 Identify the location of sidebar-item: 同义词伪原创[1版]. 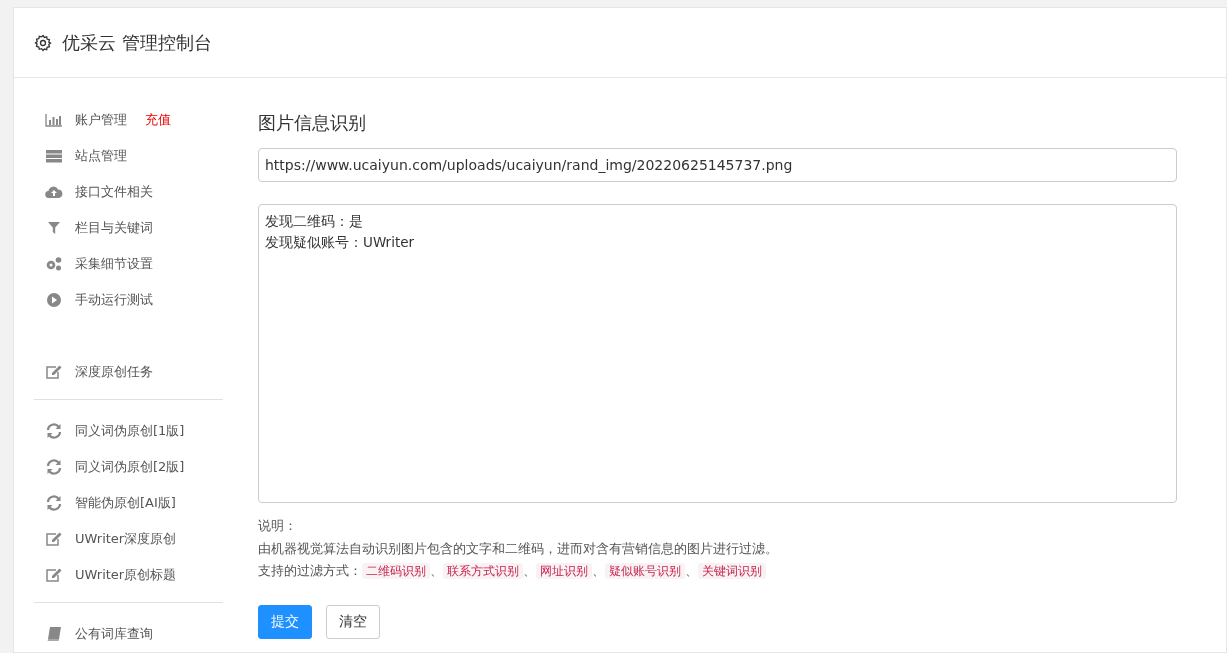
(130, 431).